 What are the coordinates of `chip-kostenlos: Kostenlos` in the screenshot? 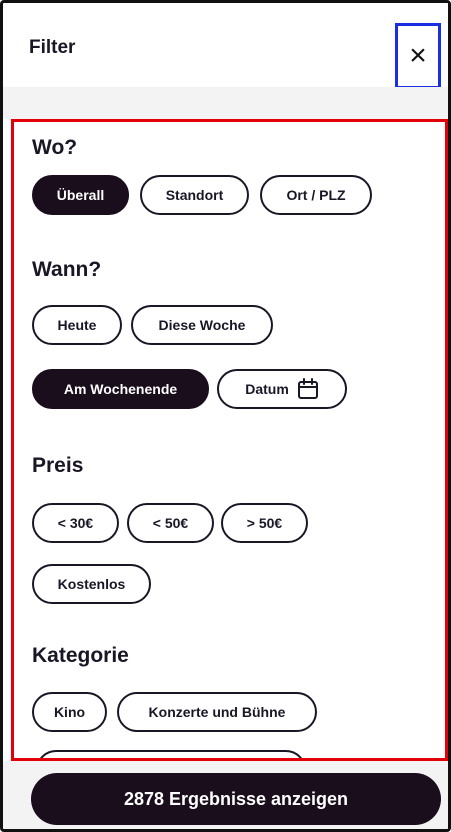 It's located at (91, 584).